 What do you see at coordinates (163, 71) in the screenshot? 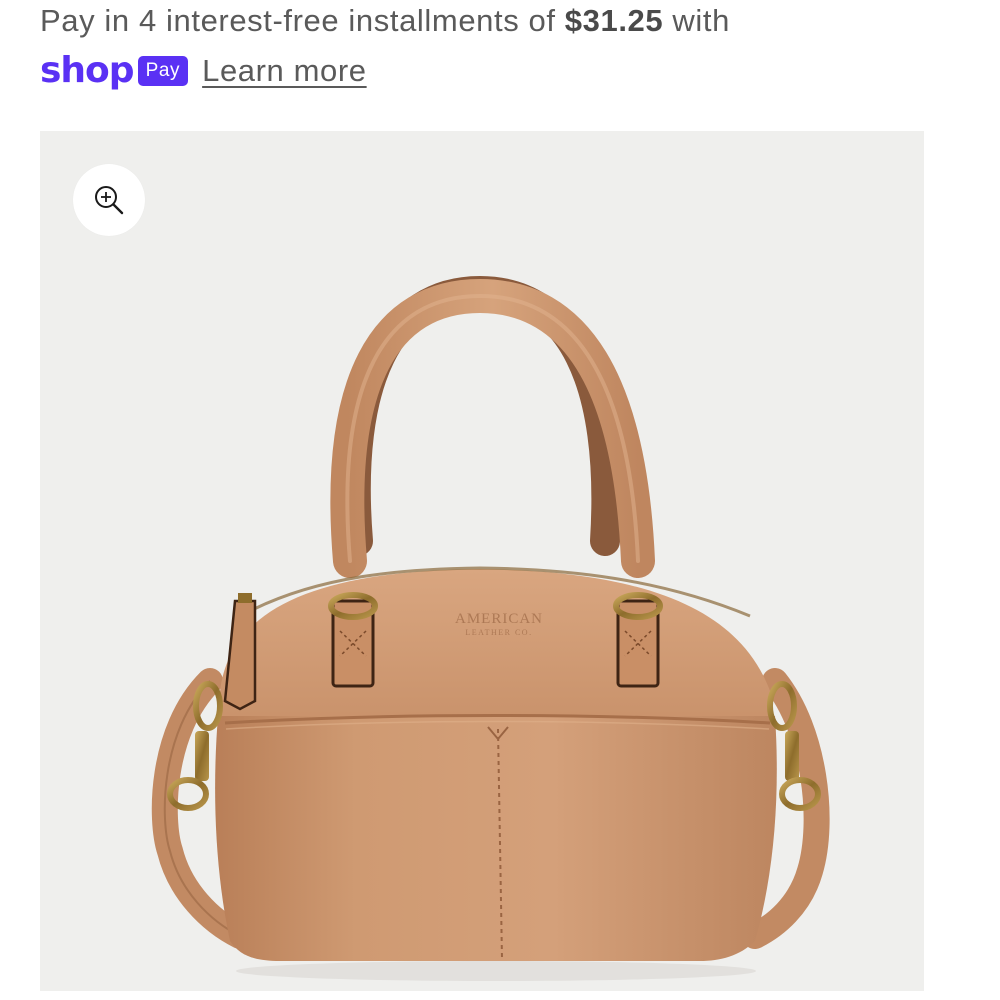
I see `pay-badge: Pay` at bounding box center [163, 71].